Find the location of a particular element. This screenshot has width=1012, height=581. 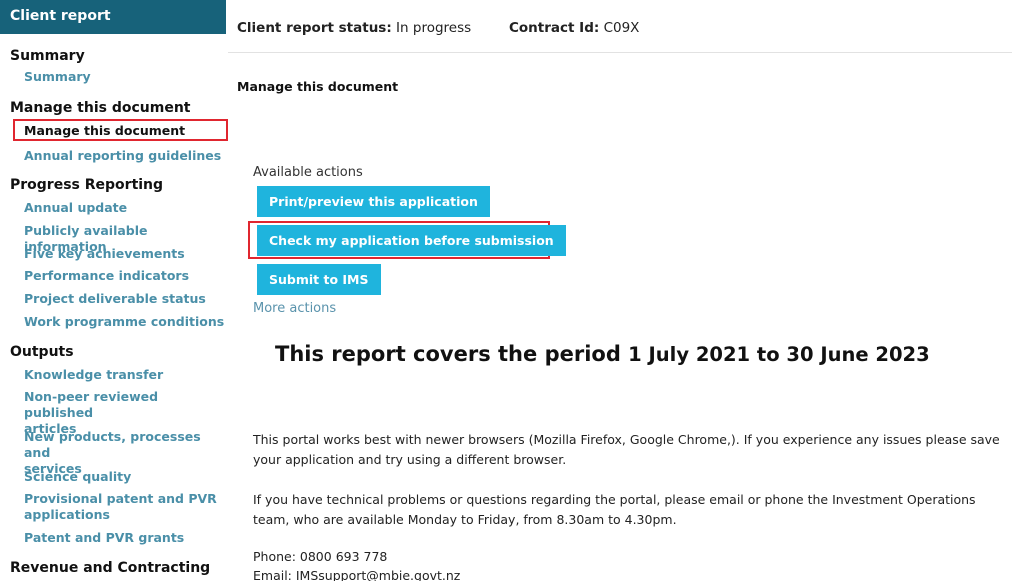

sidebar-item-five-key-achievements: Five key achievements is located at coordinates (92, 254).